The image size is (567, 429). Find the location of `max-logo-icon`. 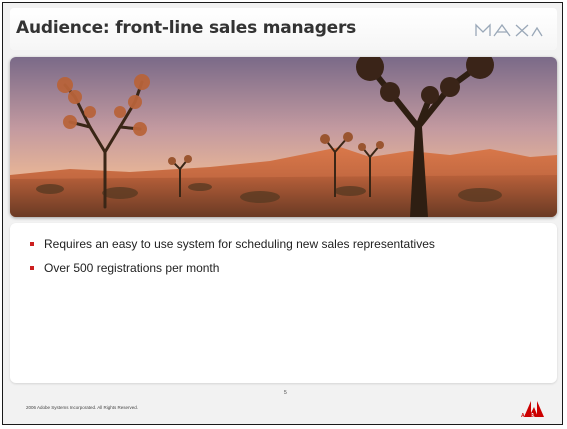

max-logo-icon is located at coordinates (509, 30).